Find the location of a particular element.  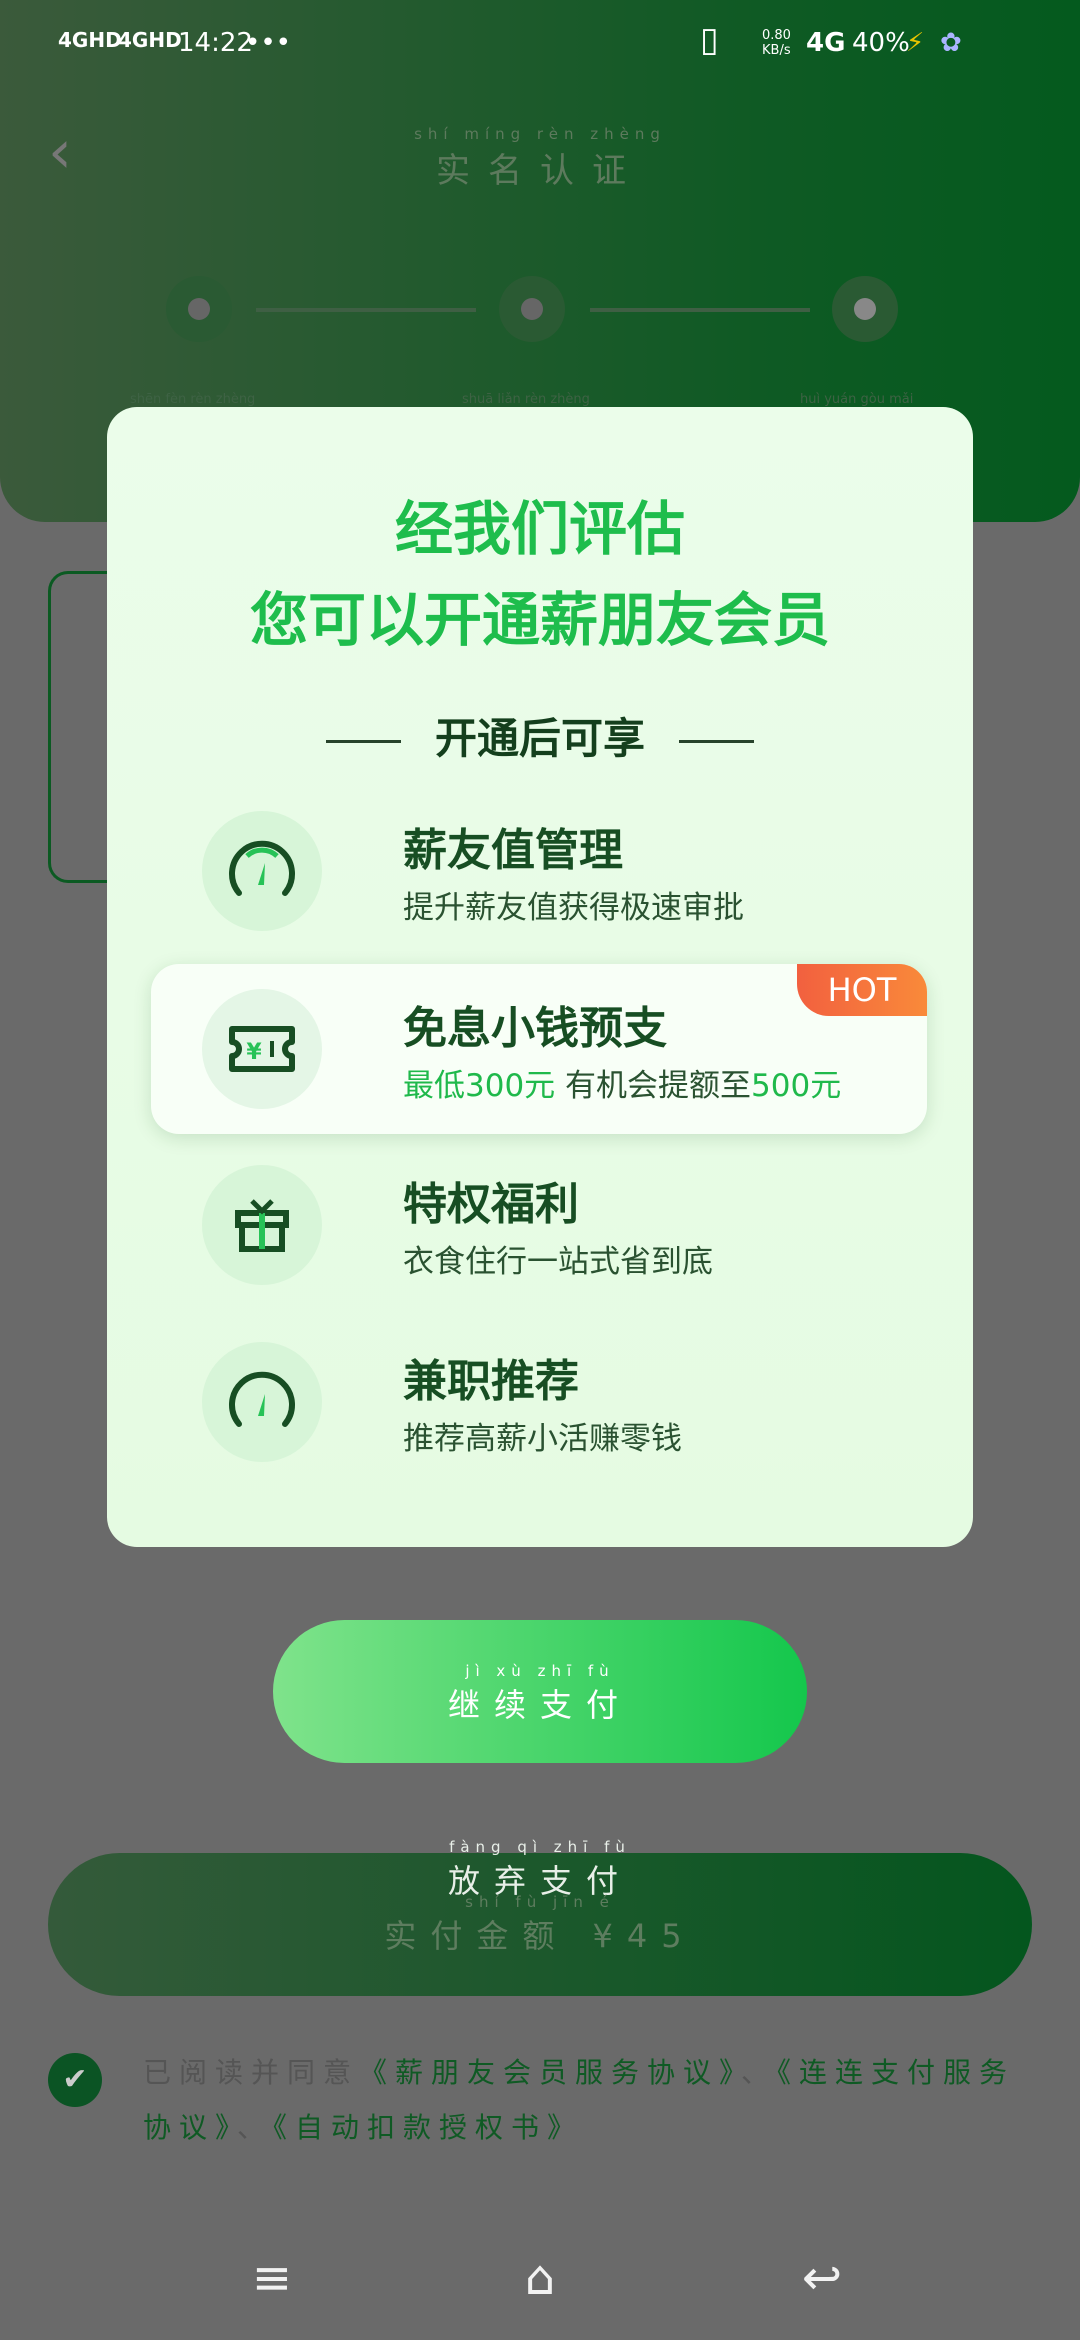

battery-level: 40% is located at coordinates (881, 43).